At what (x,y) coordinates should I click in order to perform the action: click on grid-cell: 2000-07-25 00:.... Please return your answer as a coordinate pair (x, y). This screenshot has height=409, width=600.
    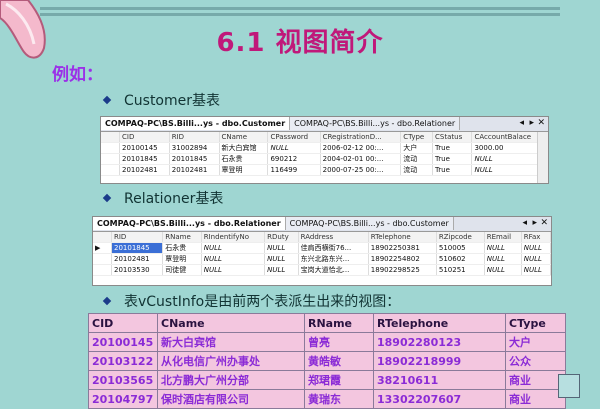
    Looking at the image, I should click on (361, 170).